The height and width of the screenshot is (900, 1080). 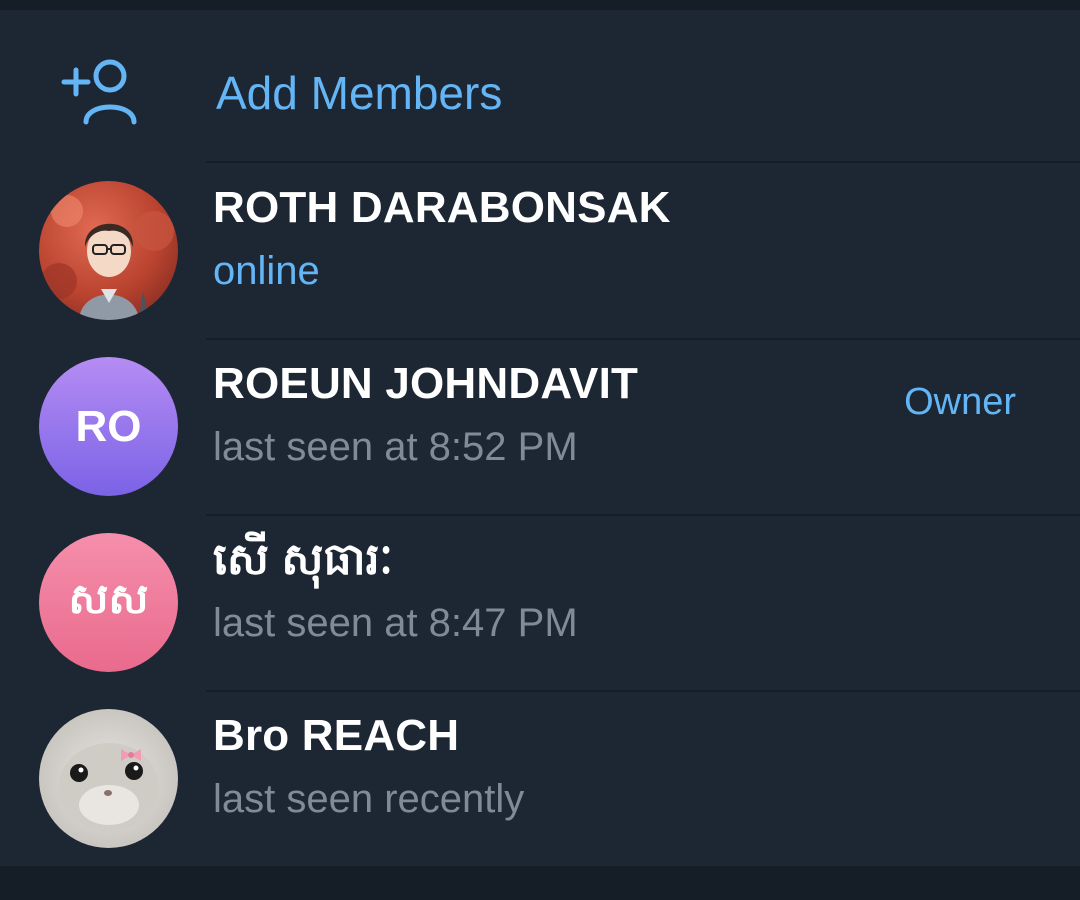 I want to click on top-bar-edge, so click(x=540, y=5).